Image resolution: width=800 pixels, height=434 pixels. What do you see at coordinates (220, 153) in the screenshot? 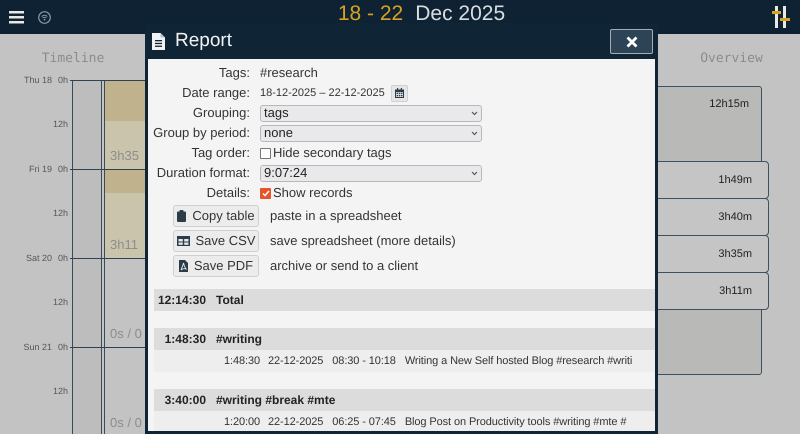
I see `field-label: Tag order:` at bounding box center [220, 153].